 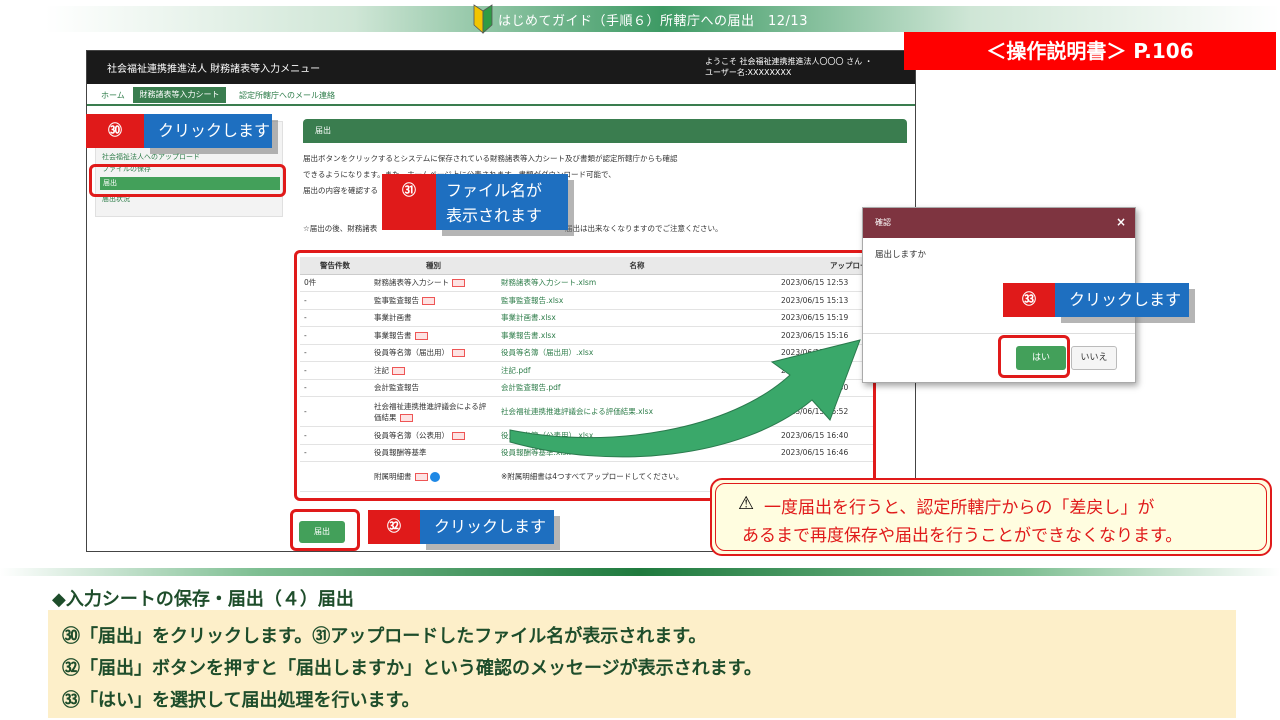 I want to click on bottom-divider, so click(x=640, y=572).